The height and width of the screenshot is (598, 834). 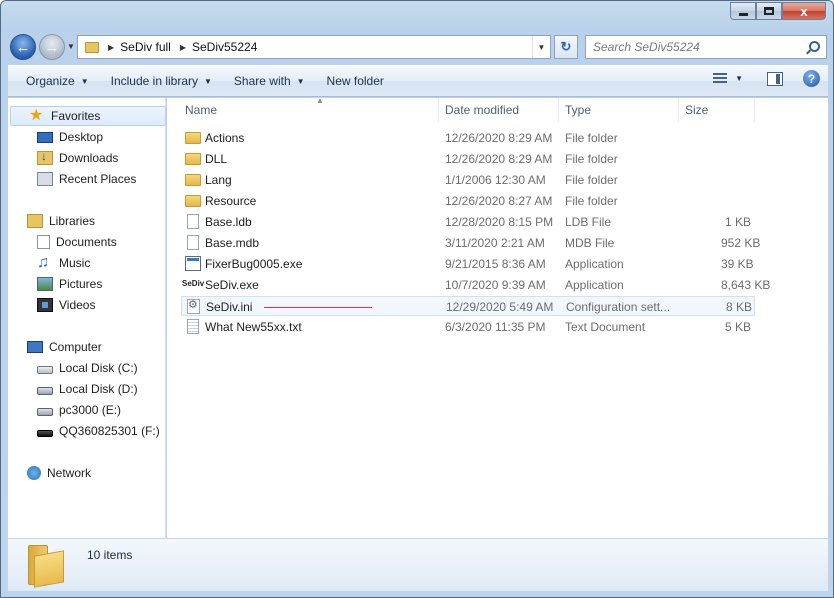 I want to click on maximize-button, so click(x=769, y=11).